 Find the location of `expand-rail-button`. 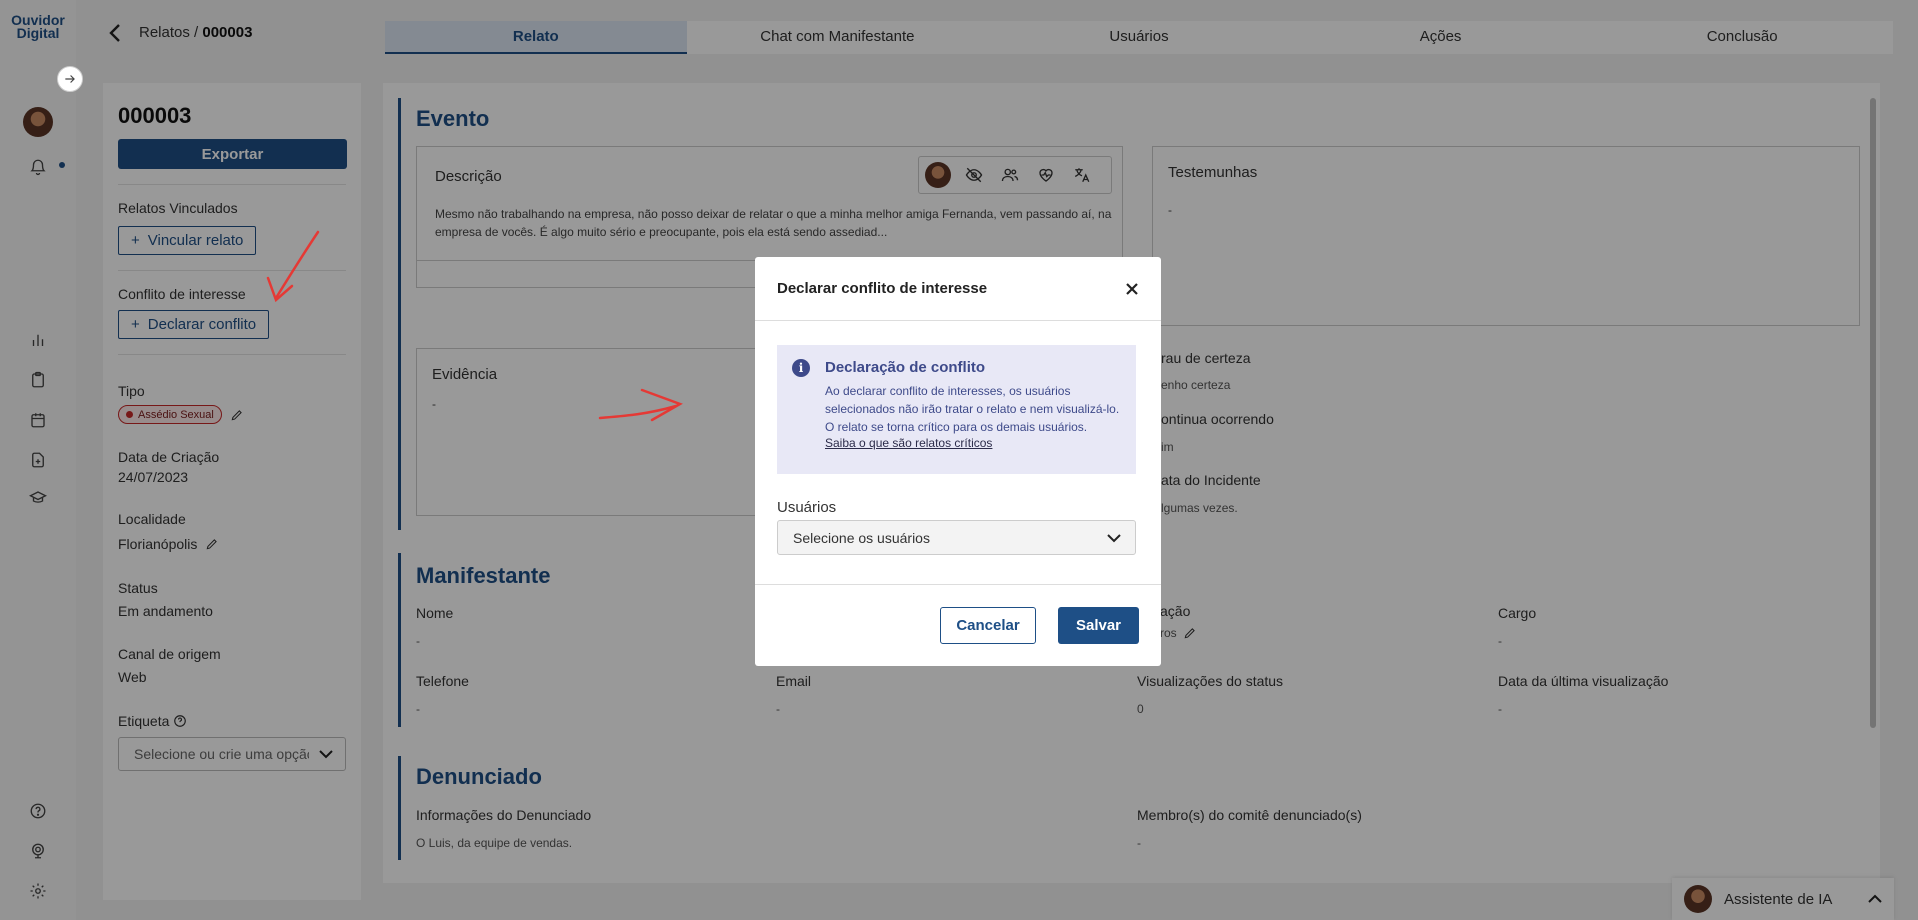

expand-rail-button is located at coordinates (70, 79).